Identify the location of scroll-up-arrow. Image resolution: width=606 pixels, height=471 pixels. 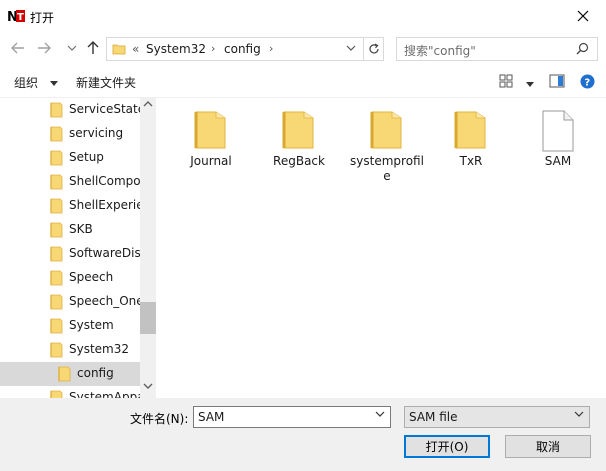
(148, 105).